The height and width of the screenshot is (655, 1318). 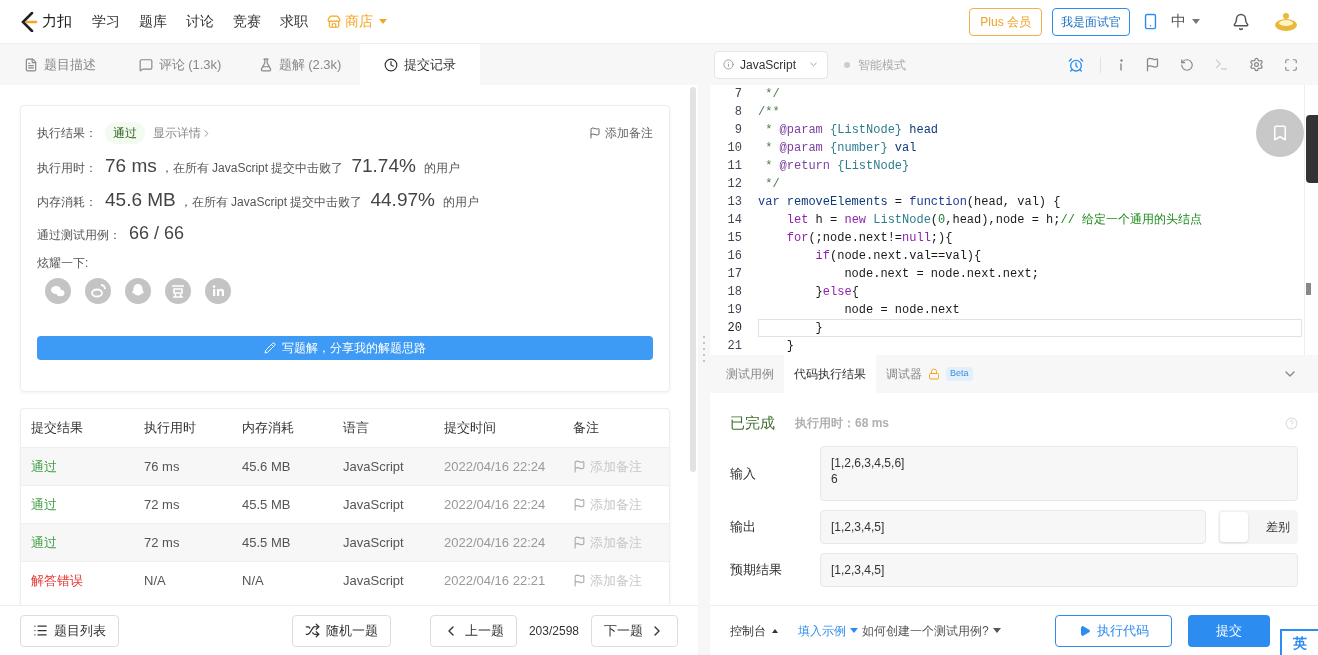 I want to click on minimap, so click(x=1312, y=149).